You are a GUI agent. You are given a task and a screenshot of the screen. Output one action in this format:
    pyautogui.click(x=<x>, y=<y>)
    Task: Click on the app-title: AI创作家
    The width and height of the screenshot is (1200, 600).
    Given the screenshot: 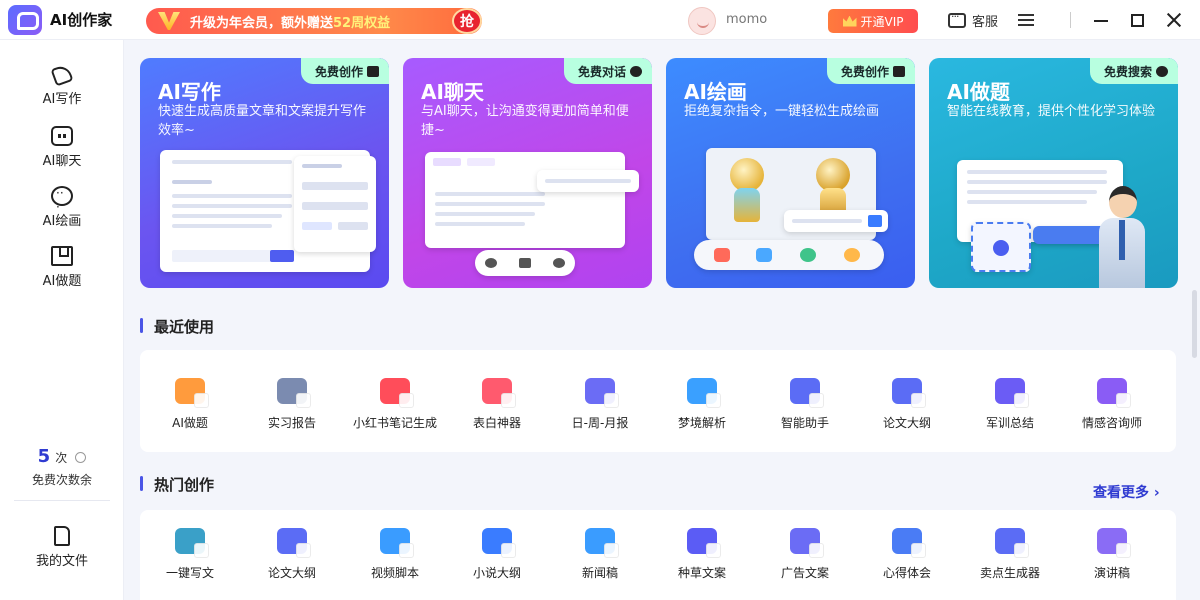 What is the action you would take?
    pyautogui.click(x=81, y=20)
    